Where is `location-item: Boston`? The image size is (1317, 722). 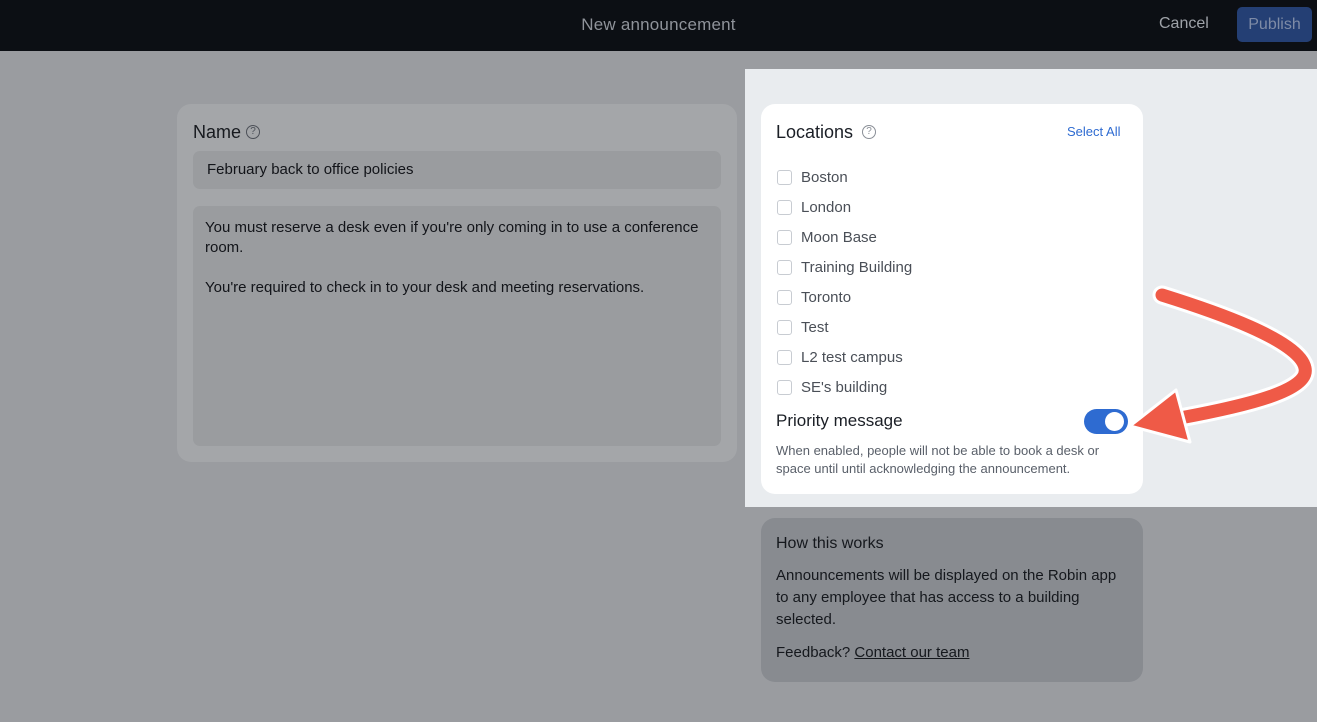
location-item: Boston is located at coordinates (844, 177).